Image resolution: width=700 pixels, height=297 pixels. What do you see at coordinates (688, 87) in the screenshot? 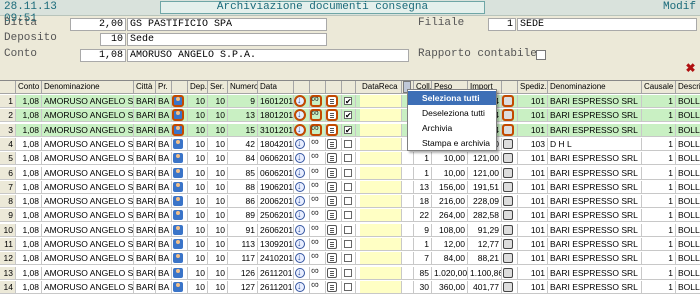
I see `descrizione-header: Descrizione` at bounding box center [688, 87].